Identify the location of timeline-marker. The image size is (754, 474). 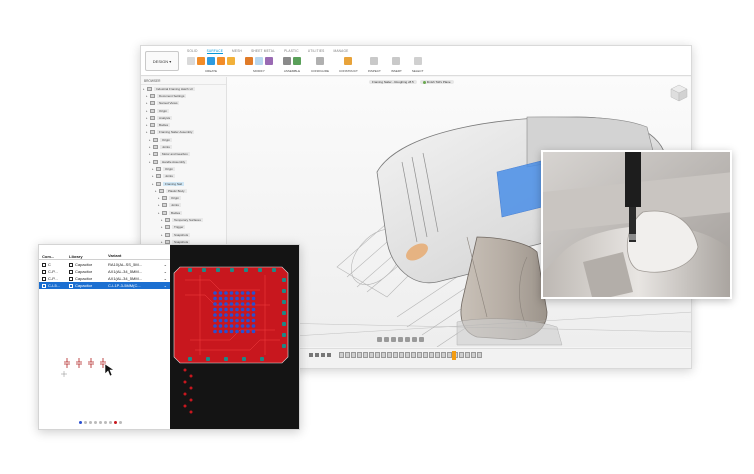
(454, 355).